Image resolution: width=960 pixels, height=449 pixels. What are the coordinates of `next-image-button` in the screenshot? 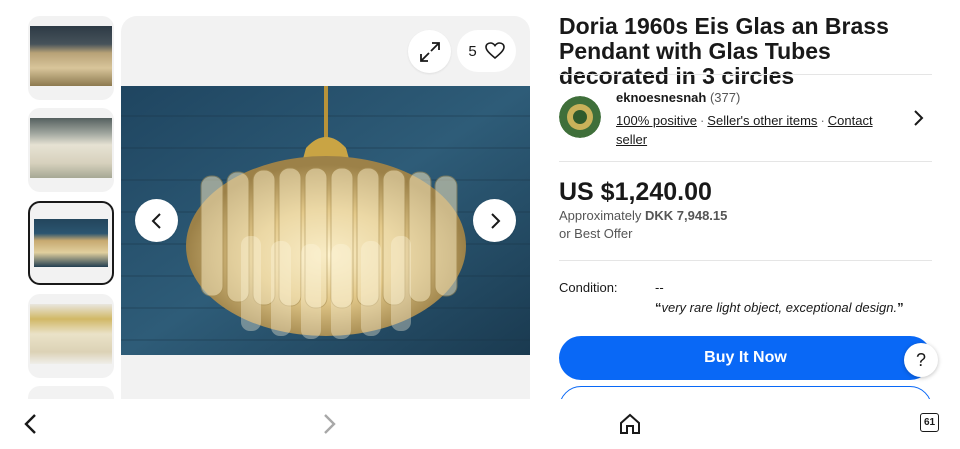 It's located at (494, 220).